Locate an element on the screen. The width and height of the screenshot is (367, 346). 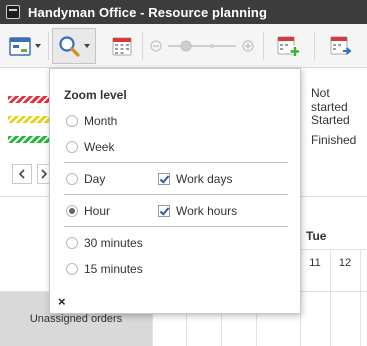
status-label: Started is located at coordinates (330, 120).